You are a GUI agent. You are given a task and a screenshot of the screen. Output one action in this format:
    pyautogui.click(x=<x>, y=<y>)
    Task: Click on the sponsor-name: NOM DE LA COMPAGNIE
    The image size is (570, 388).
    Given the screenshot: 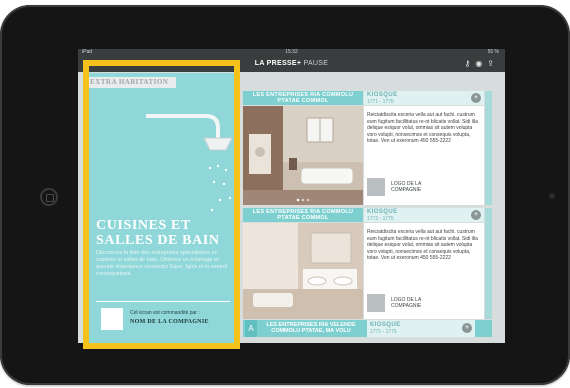 What is the action you would take?
    pyautogui.click(x=169, y=322)
    